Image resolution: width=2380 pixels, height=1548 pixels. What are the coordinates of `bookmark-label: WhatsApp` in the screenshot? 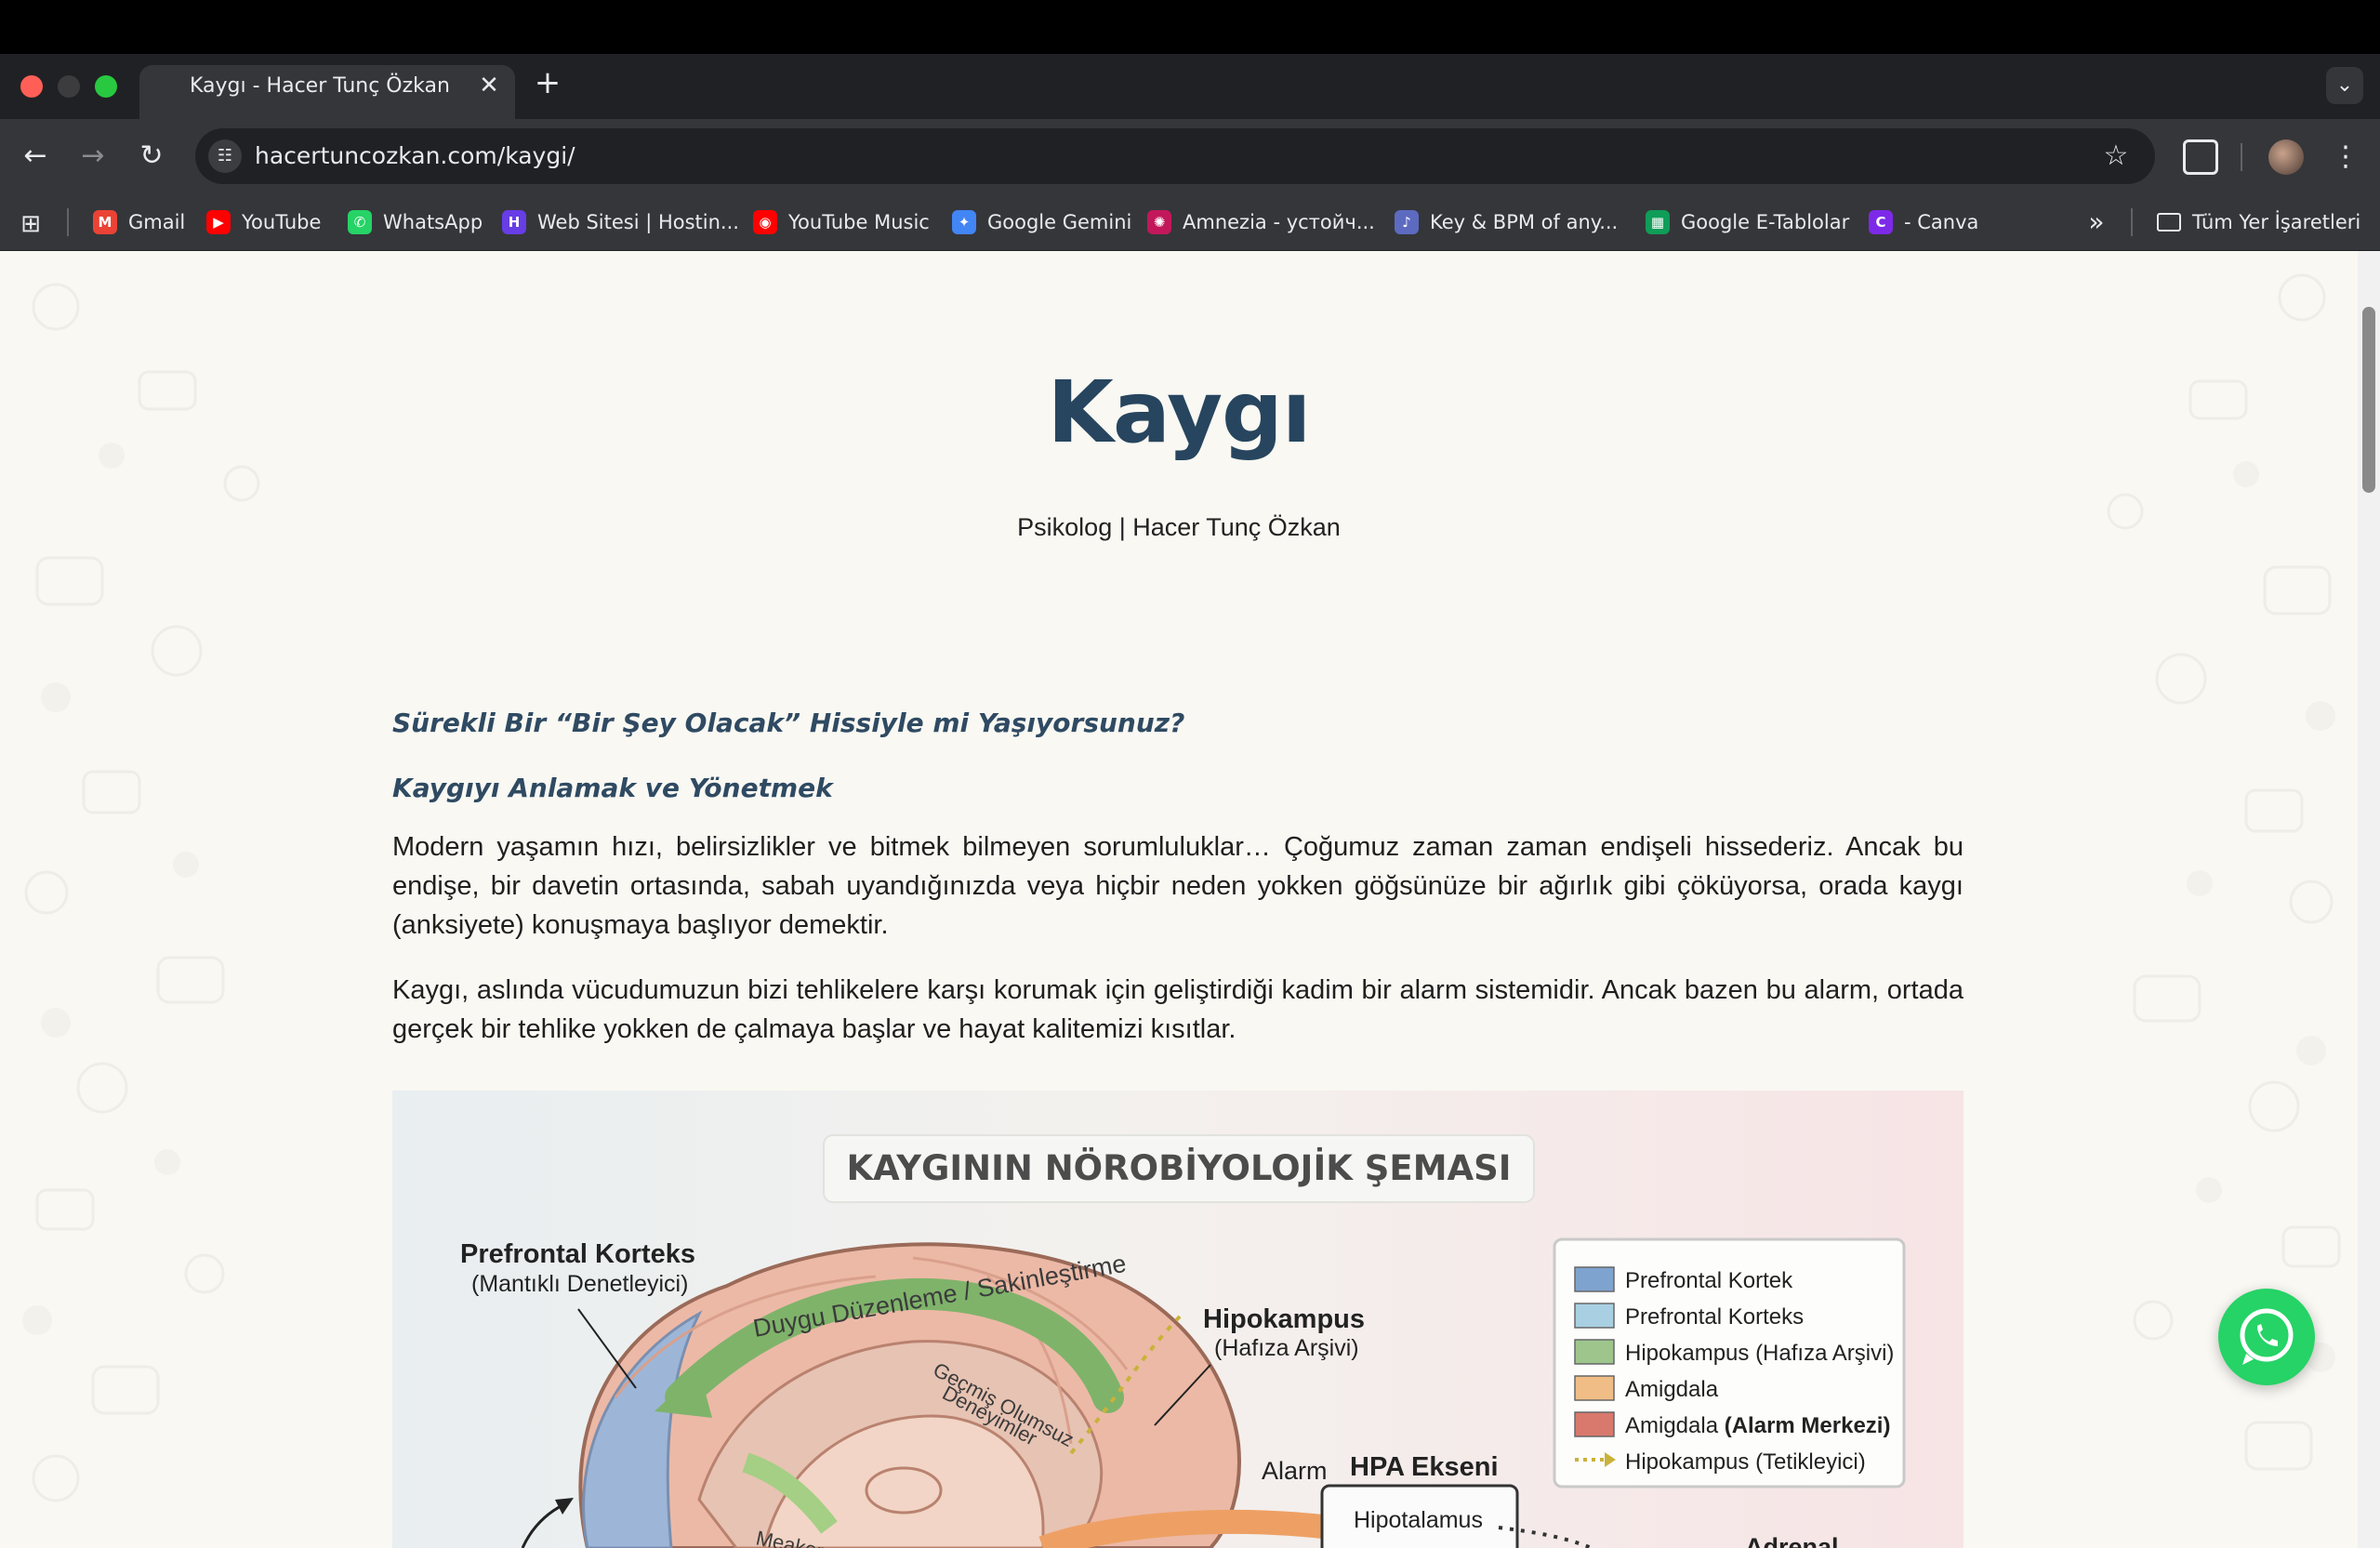 It's located at (433, 222).